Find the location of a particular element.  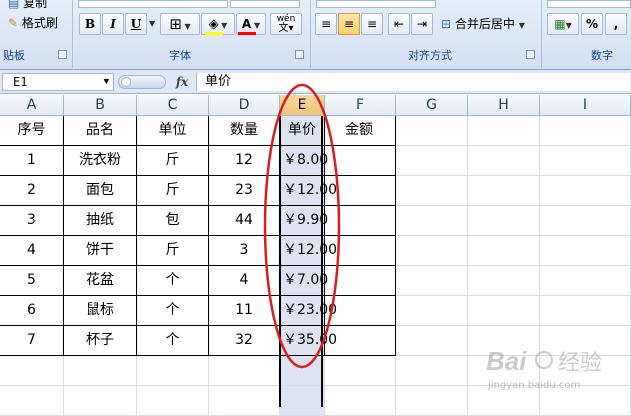

format-painter-button: ✎ 格式刷 is located at coordinates (33, 22).